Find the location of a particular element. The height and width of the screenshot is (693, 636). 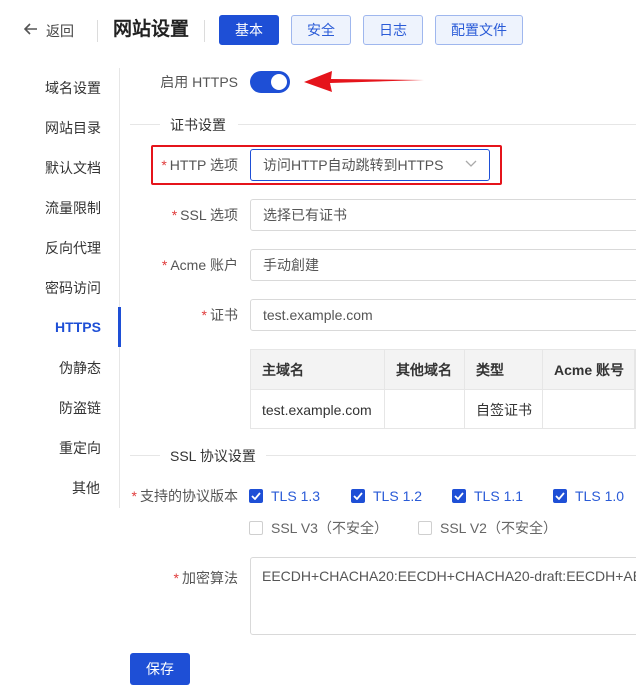

save-button: 保存 is located at coordinates (160, 669).